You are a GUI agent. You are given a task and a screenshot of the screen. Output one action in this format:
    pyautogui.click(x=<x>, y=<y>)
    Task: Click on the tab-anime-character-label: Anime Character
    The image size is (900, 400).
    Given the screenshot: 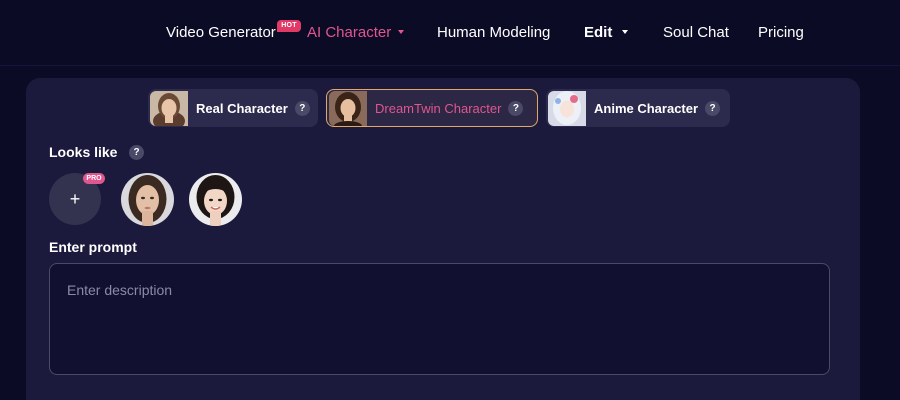 What is the action you would take?
    pyautogui.click(x=646, y=108)
    